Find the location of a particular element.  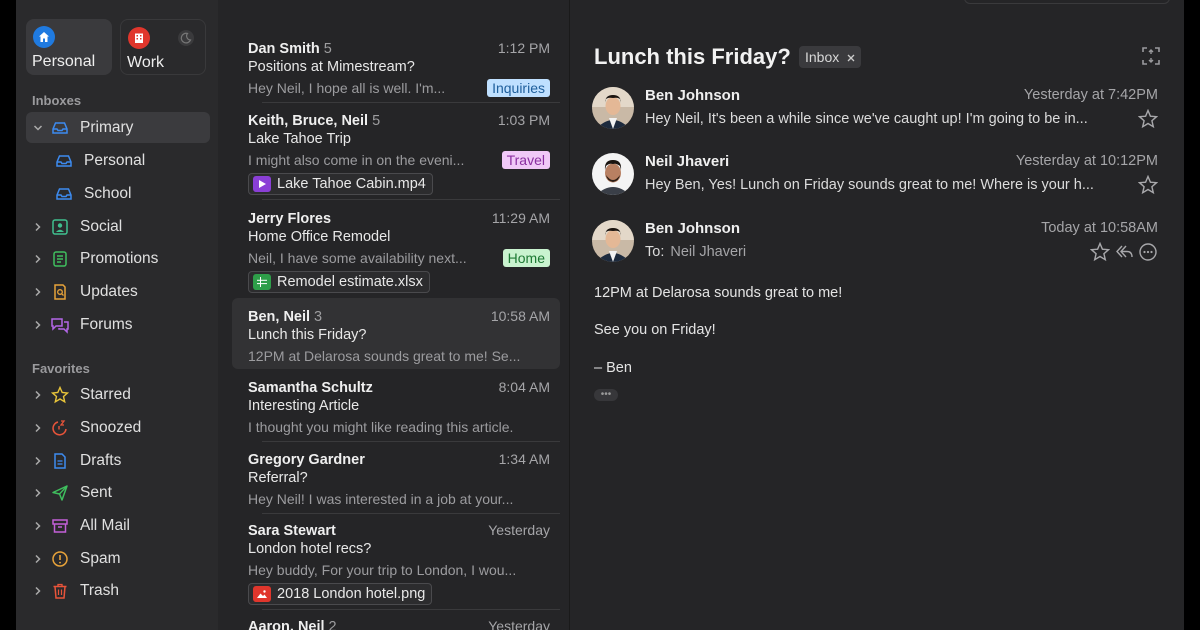

attachment-chip: Lake Tahoe Cabin.mp4 is located at coordinates (340, 184).